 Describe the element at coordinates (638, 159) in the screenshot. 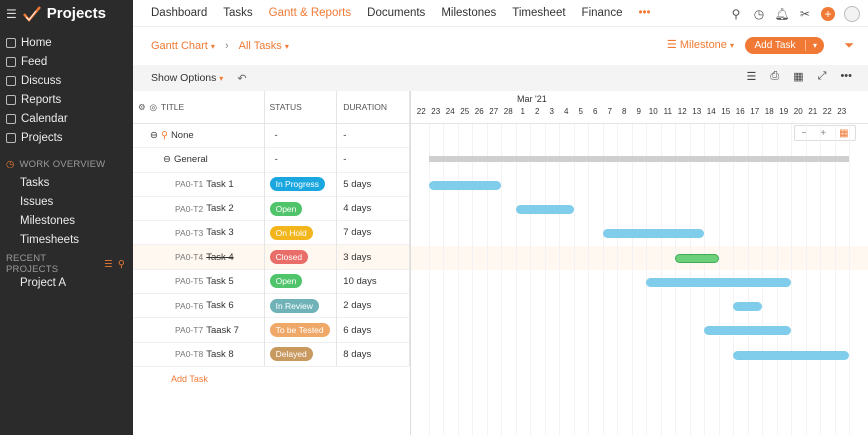

I see `group-bar` at that location.